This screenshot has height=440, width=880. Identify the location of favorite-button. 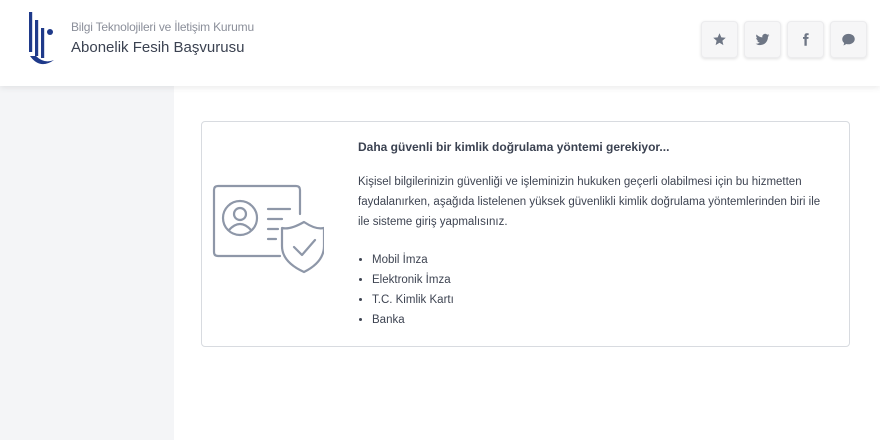
(719, 39).